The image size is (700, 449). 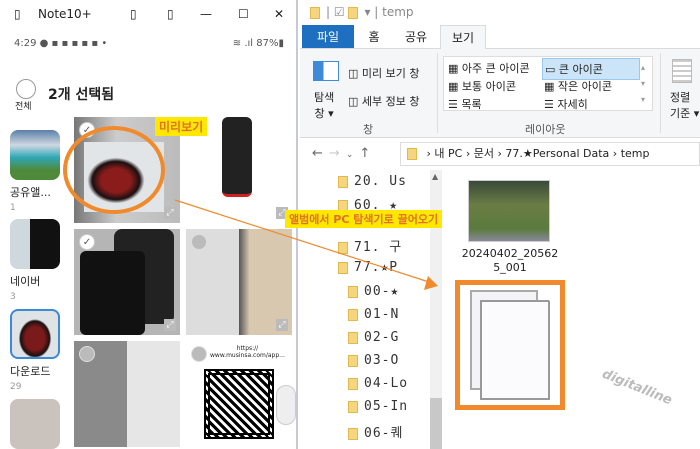 What do you see at coordinates (181, 126) in the screenshot?
I see `preview-annotation-label: 미리보기` at bounding box center [181, 126].